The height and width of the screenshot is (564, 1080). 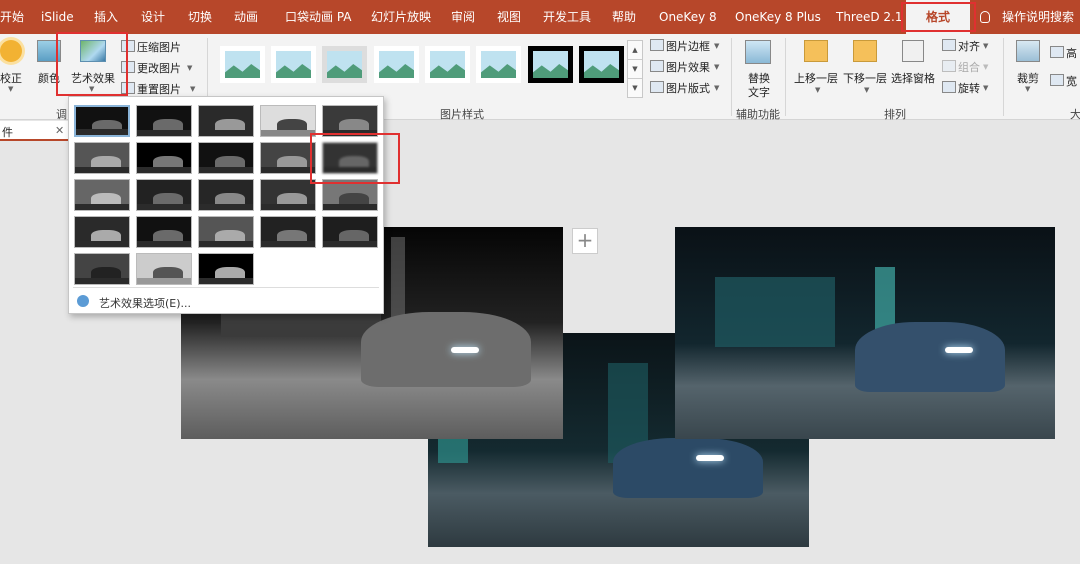 I want to click on effect-crisscross, so click(x=288, y=232).